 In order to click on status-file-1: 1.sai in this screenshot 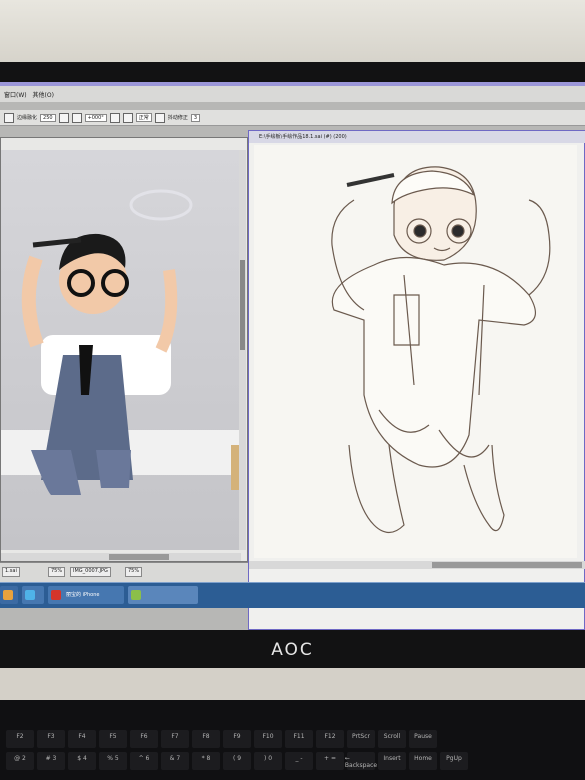, I will do `click(11, 572)`.